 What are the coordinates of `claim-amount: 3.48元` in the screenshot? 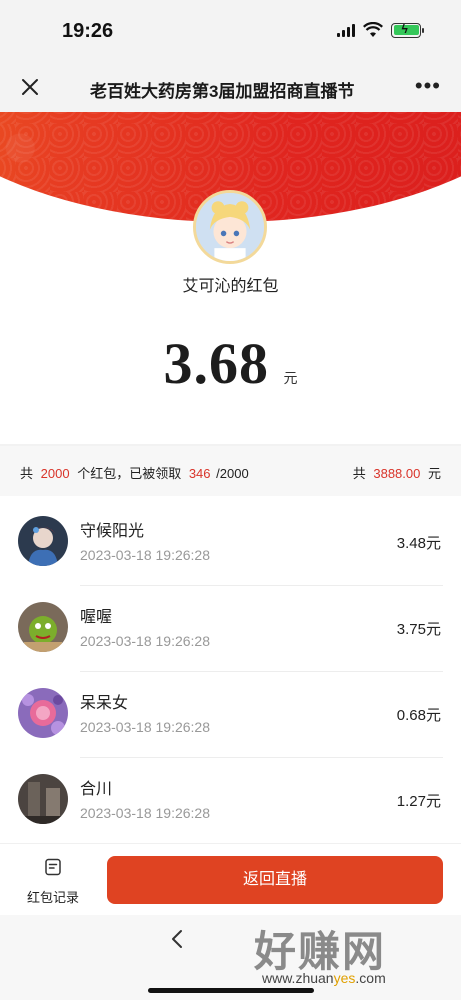 It's located at (418, 543).